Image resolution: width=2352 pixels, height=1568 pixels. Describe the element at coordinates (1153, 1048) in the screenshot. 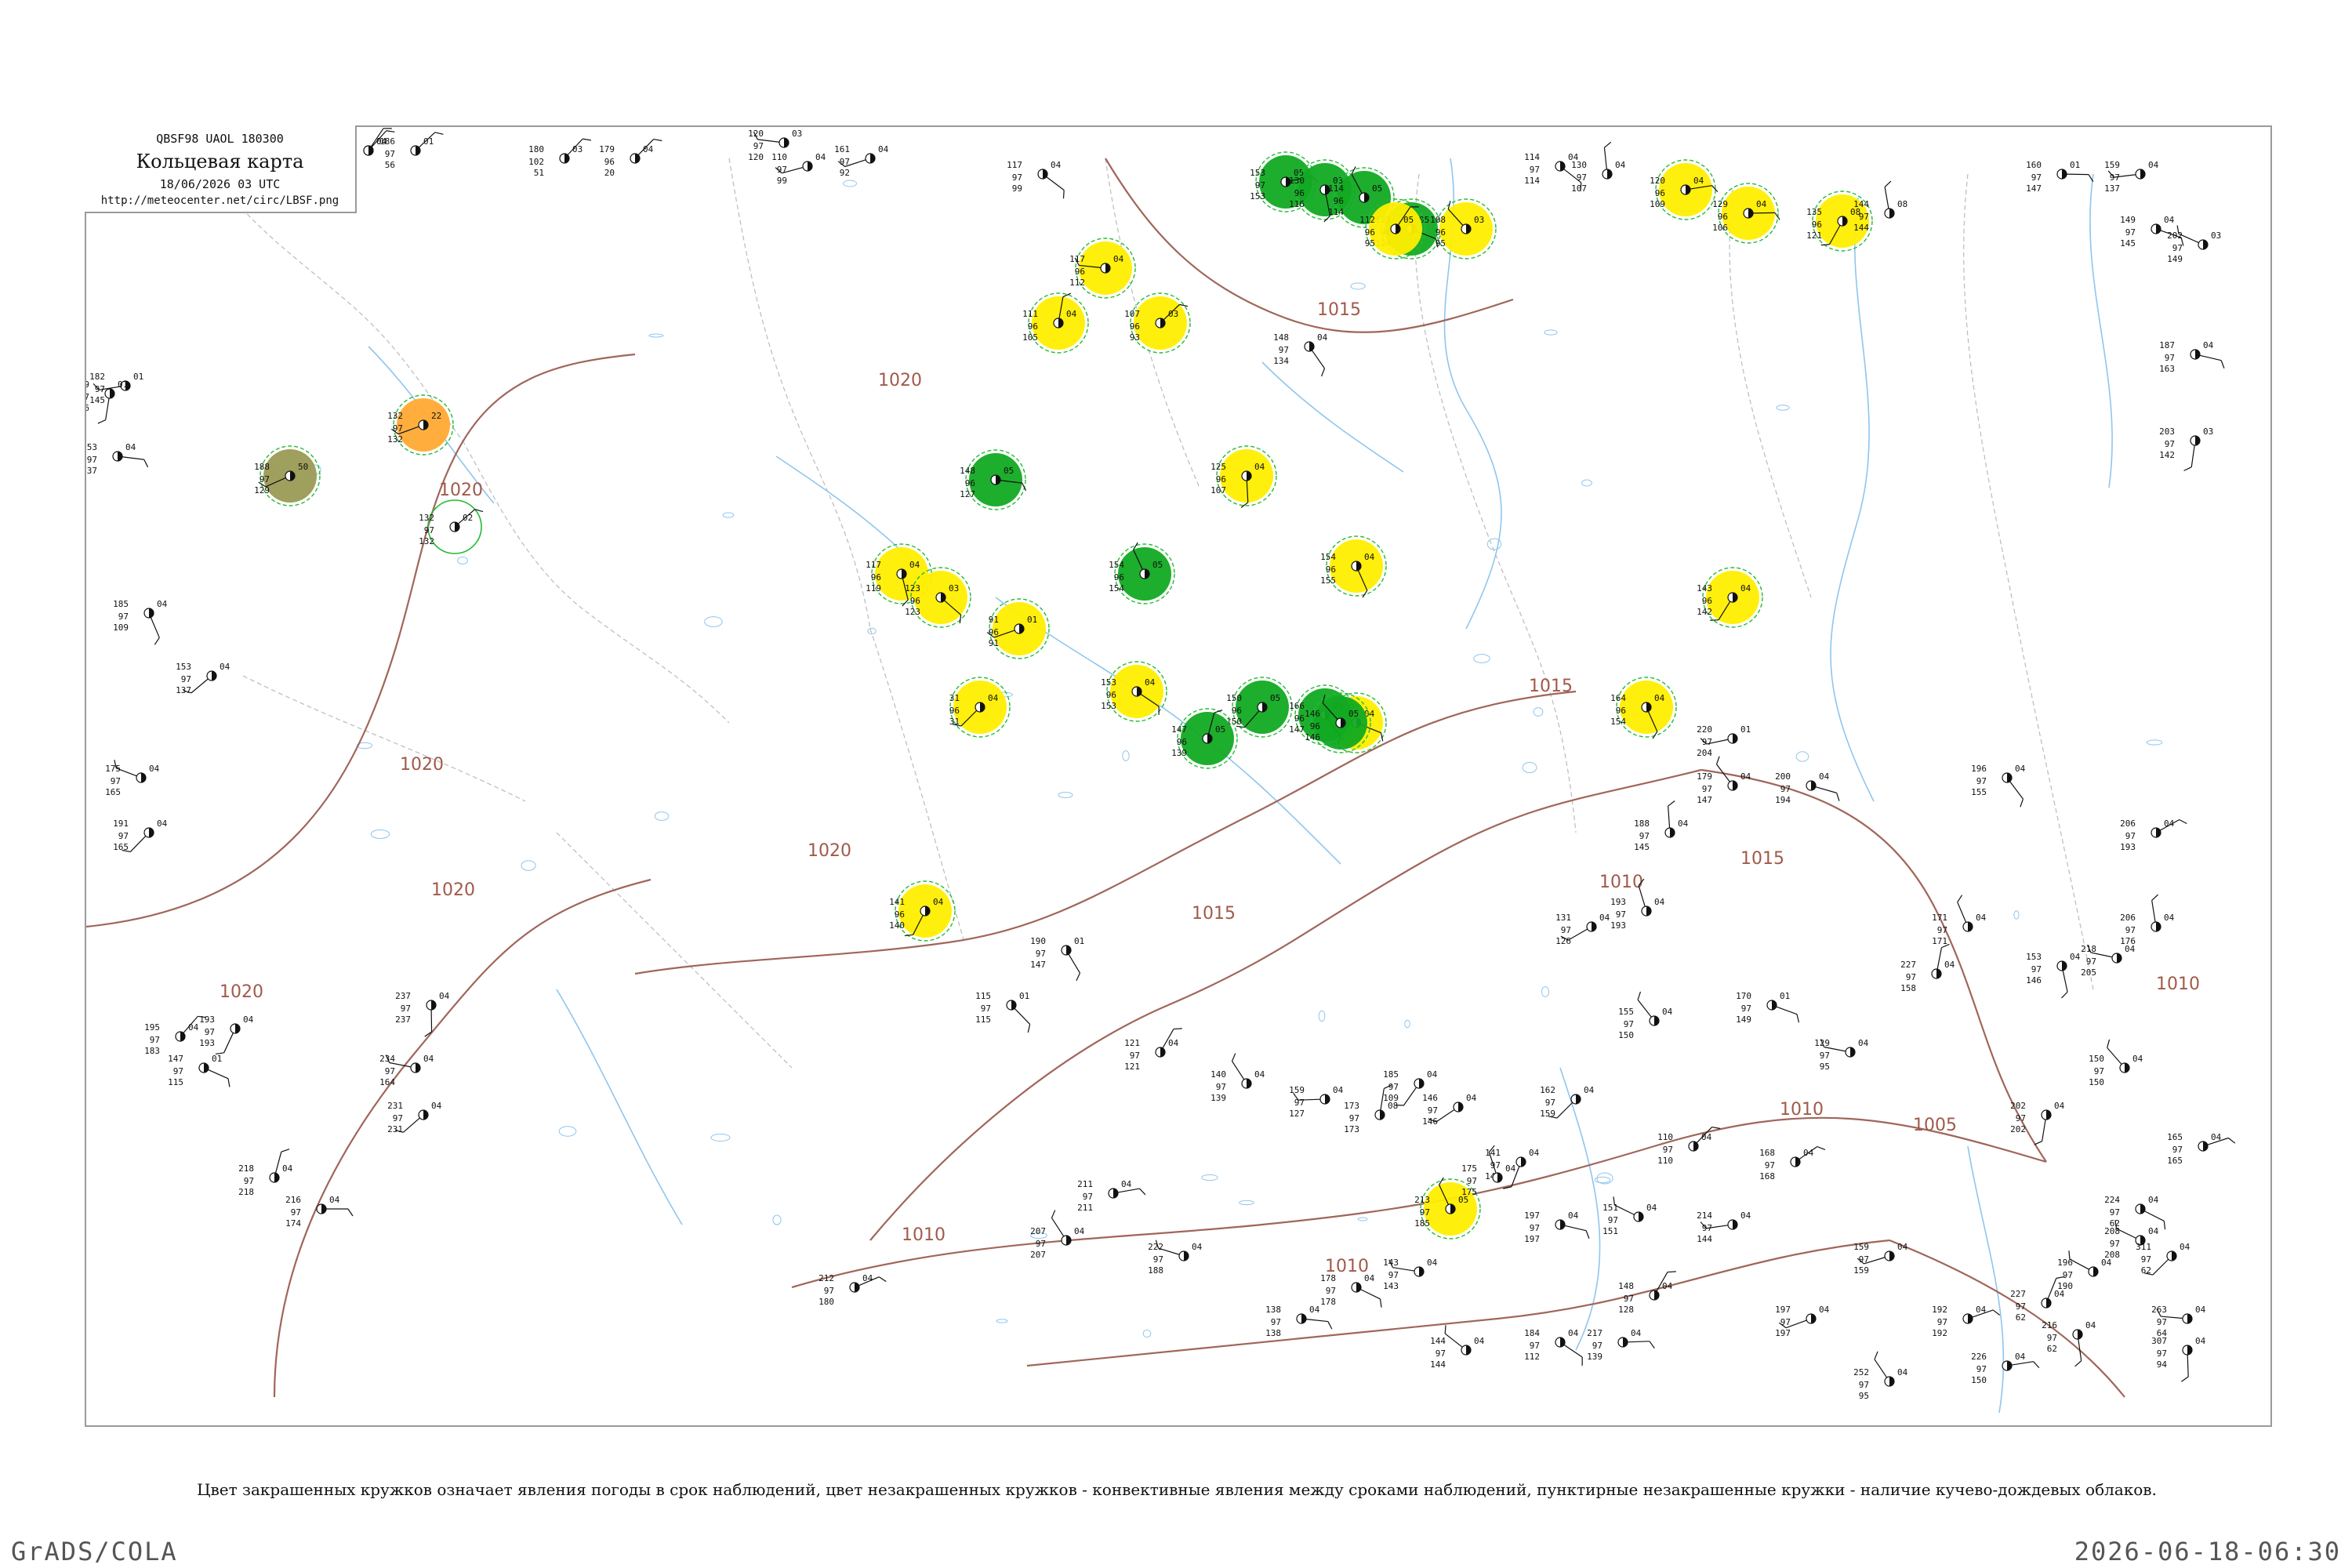

I see `station-plot: 121 0497121` at that location.